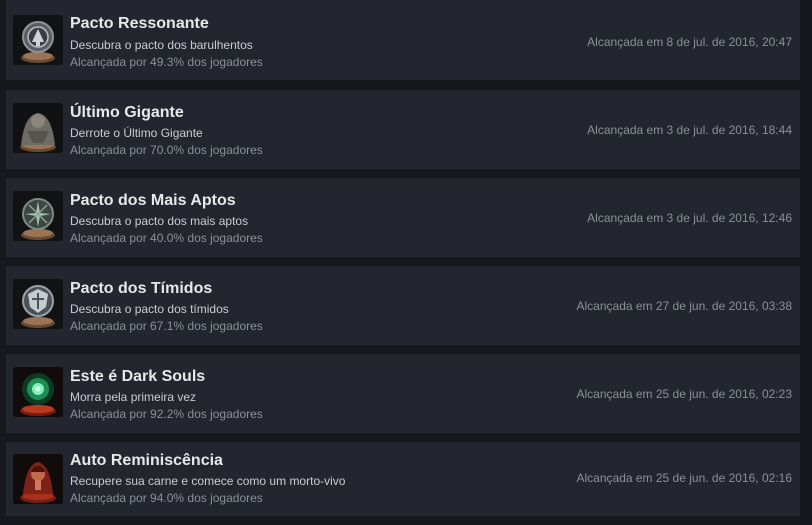 Image resolution: width=812 pixels, height=525 pixels. Describe the element at coordinates (166, 62) in the screenshot. I see `achievement-percent: Alcançada por 49.3% dos jogadores` at that location.